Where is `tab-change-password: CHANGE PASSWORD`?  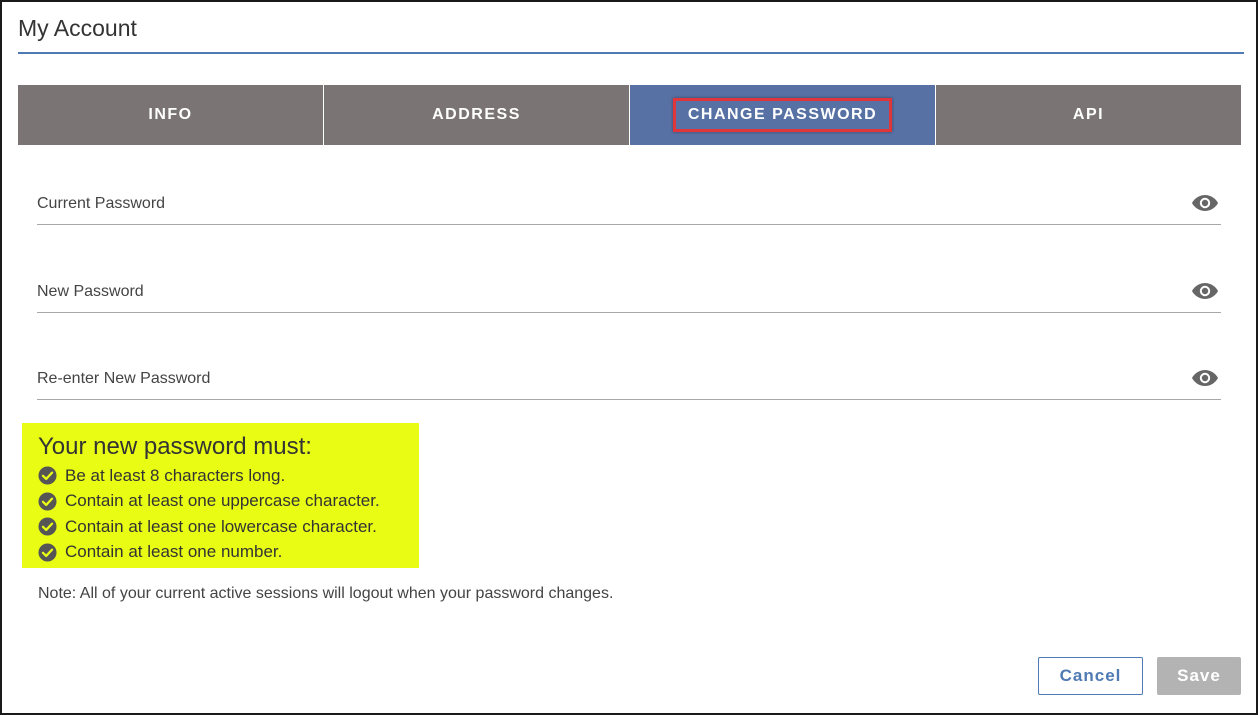 tab-change-password: CHANGE PASSWORD is located at coordinates (783, 115).